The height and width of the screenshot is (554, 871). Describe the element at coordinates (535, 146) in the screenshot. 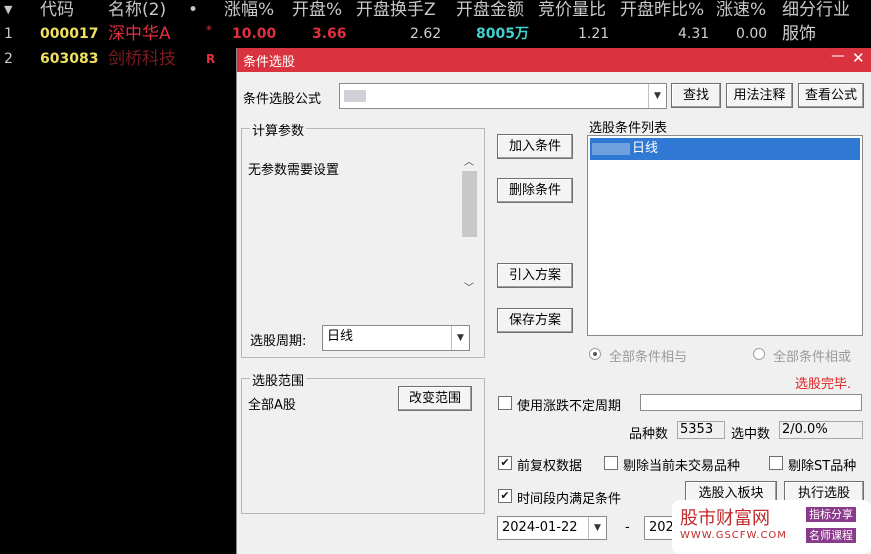

I see `add-condition-button: 加入条件` at that location.